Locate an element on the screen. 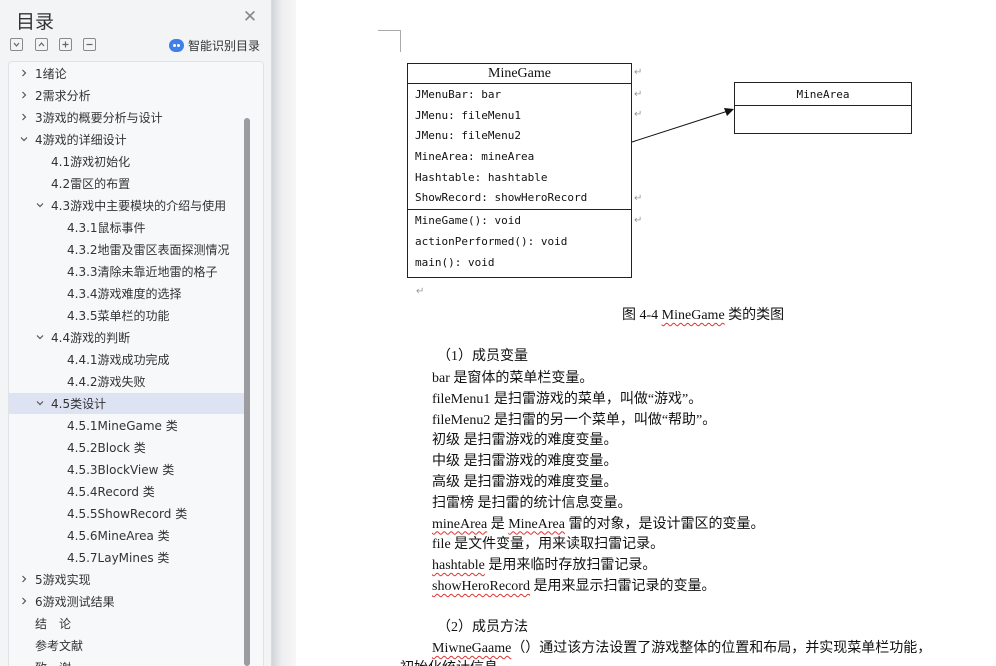 This screenshot has width=996, height=666. toc-item: 4.4游戏的判断 is located at coordinates (127, 337).